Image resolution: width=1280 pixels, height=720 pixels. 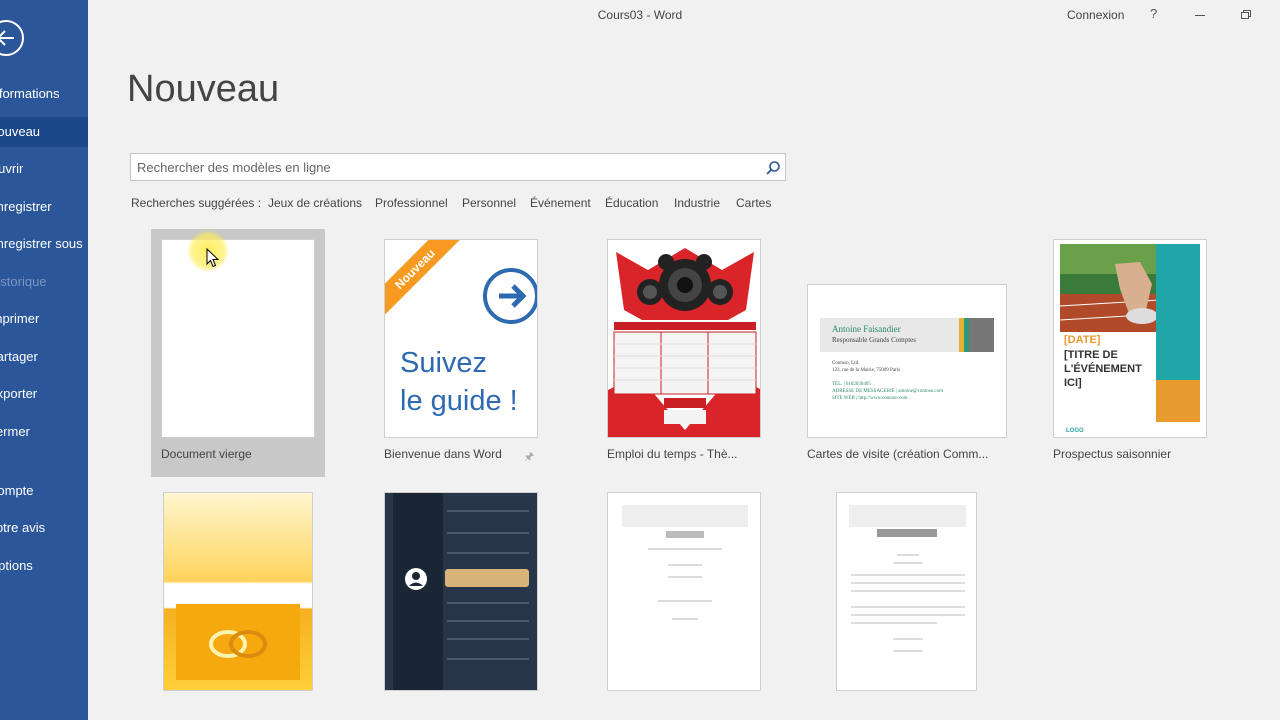 What do you see at coordinates (459, 401) in the screenshot?
I see `guide-text-line2: le guide !` at bounding box center [459, 401].